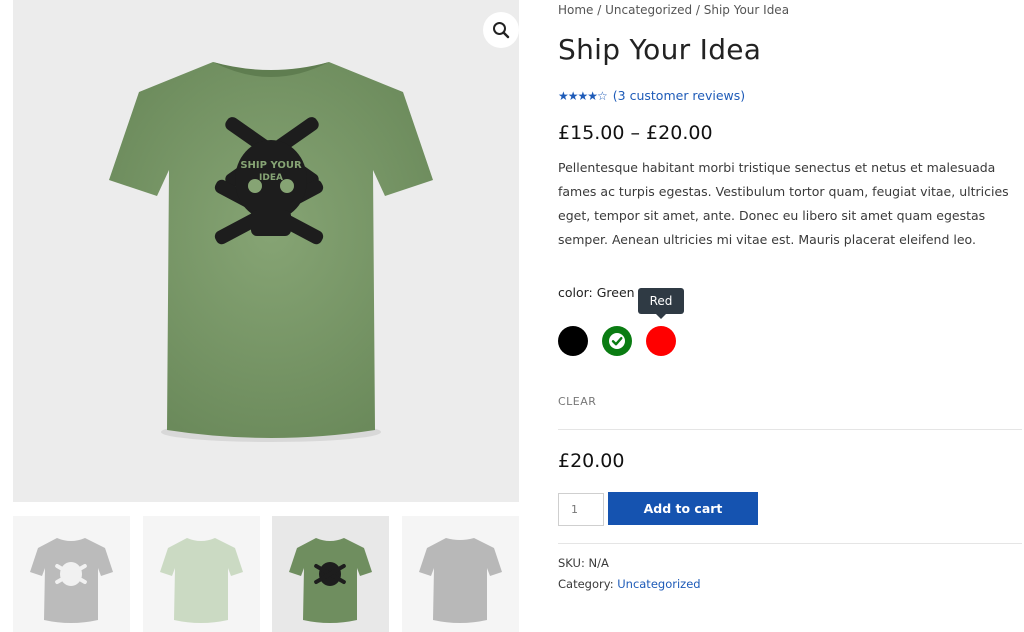  What do you see at coordinates (683, 508) in the screenshot?
I see `add-to-cart-button: Add to cart` at bounding box center [683, 508].